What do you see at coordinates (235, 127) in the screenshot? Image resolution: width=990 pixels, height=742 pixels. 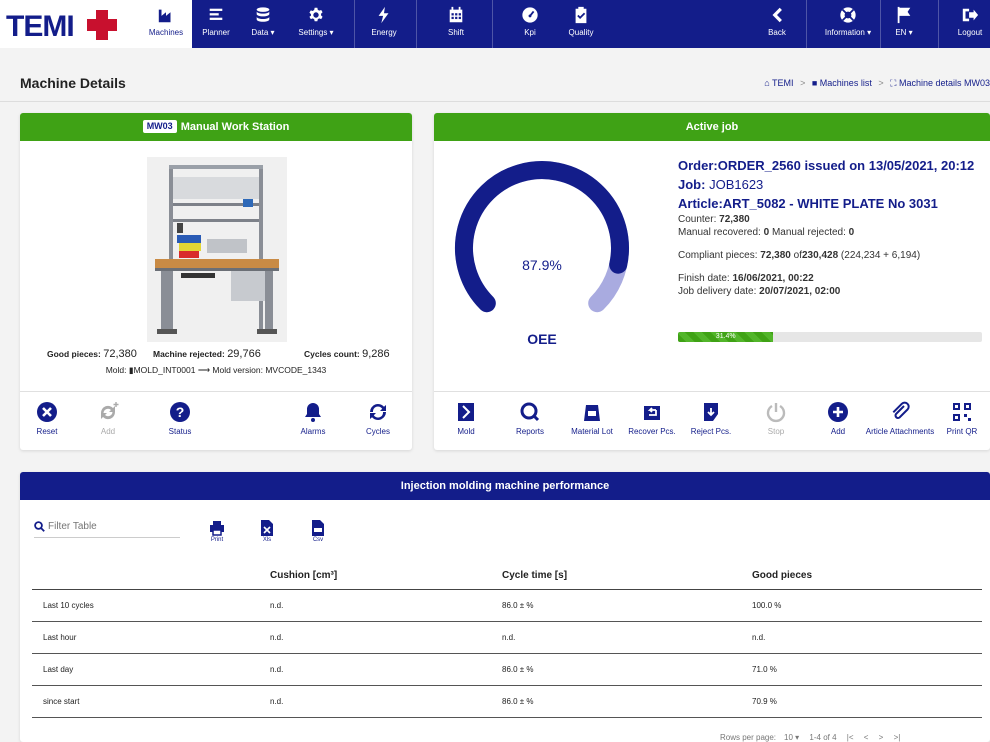 I see `machine-name: Manual Work Station` at bounding box center [235, 127].